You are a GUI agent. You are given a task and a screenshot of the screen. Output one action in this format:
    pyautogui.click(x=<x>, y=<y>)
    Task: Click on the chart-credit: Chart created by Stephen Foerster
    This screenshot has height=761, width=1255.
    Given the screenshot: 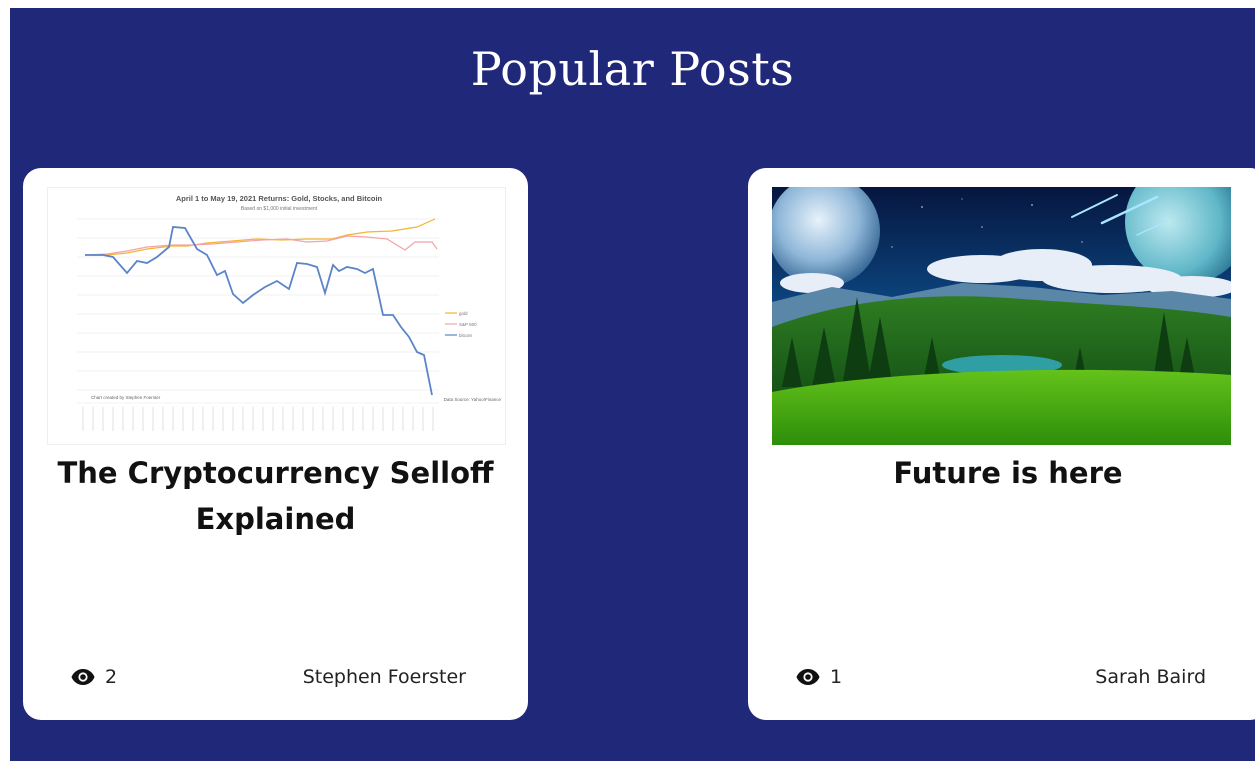 What is the action you would take?
    pyautogui.click(x=126, y=397)
    